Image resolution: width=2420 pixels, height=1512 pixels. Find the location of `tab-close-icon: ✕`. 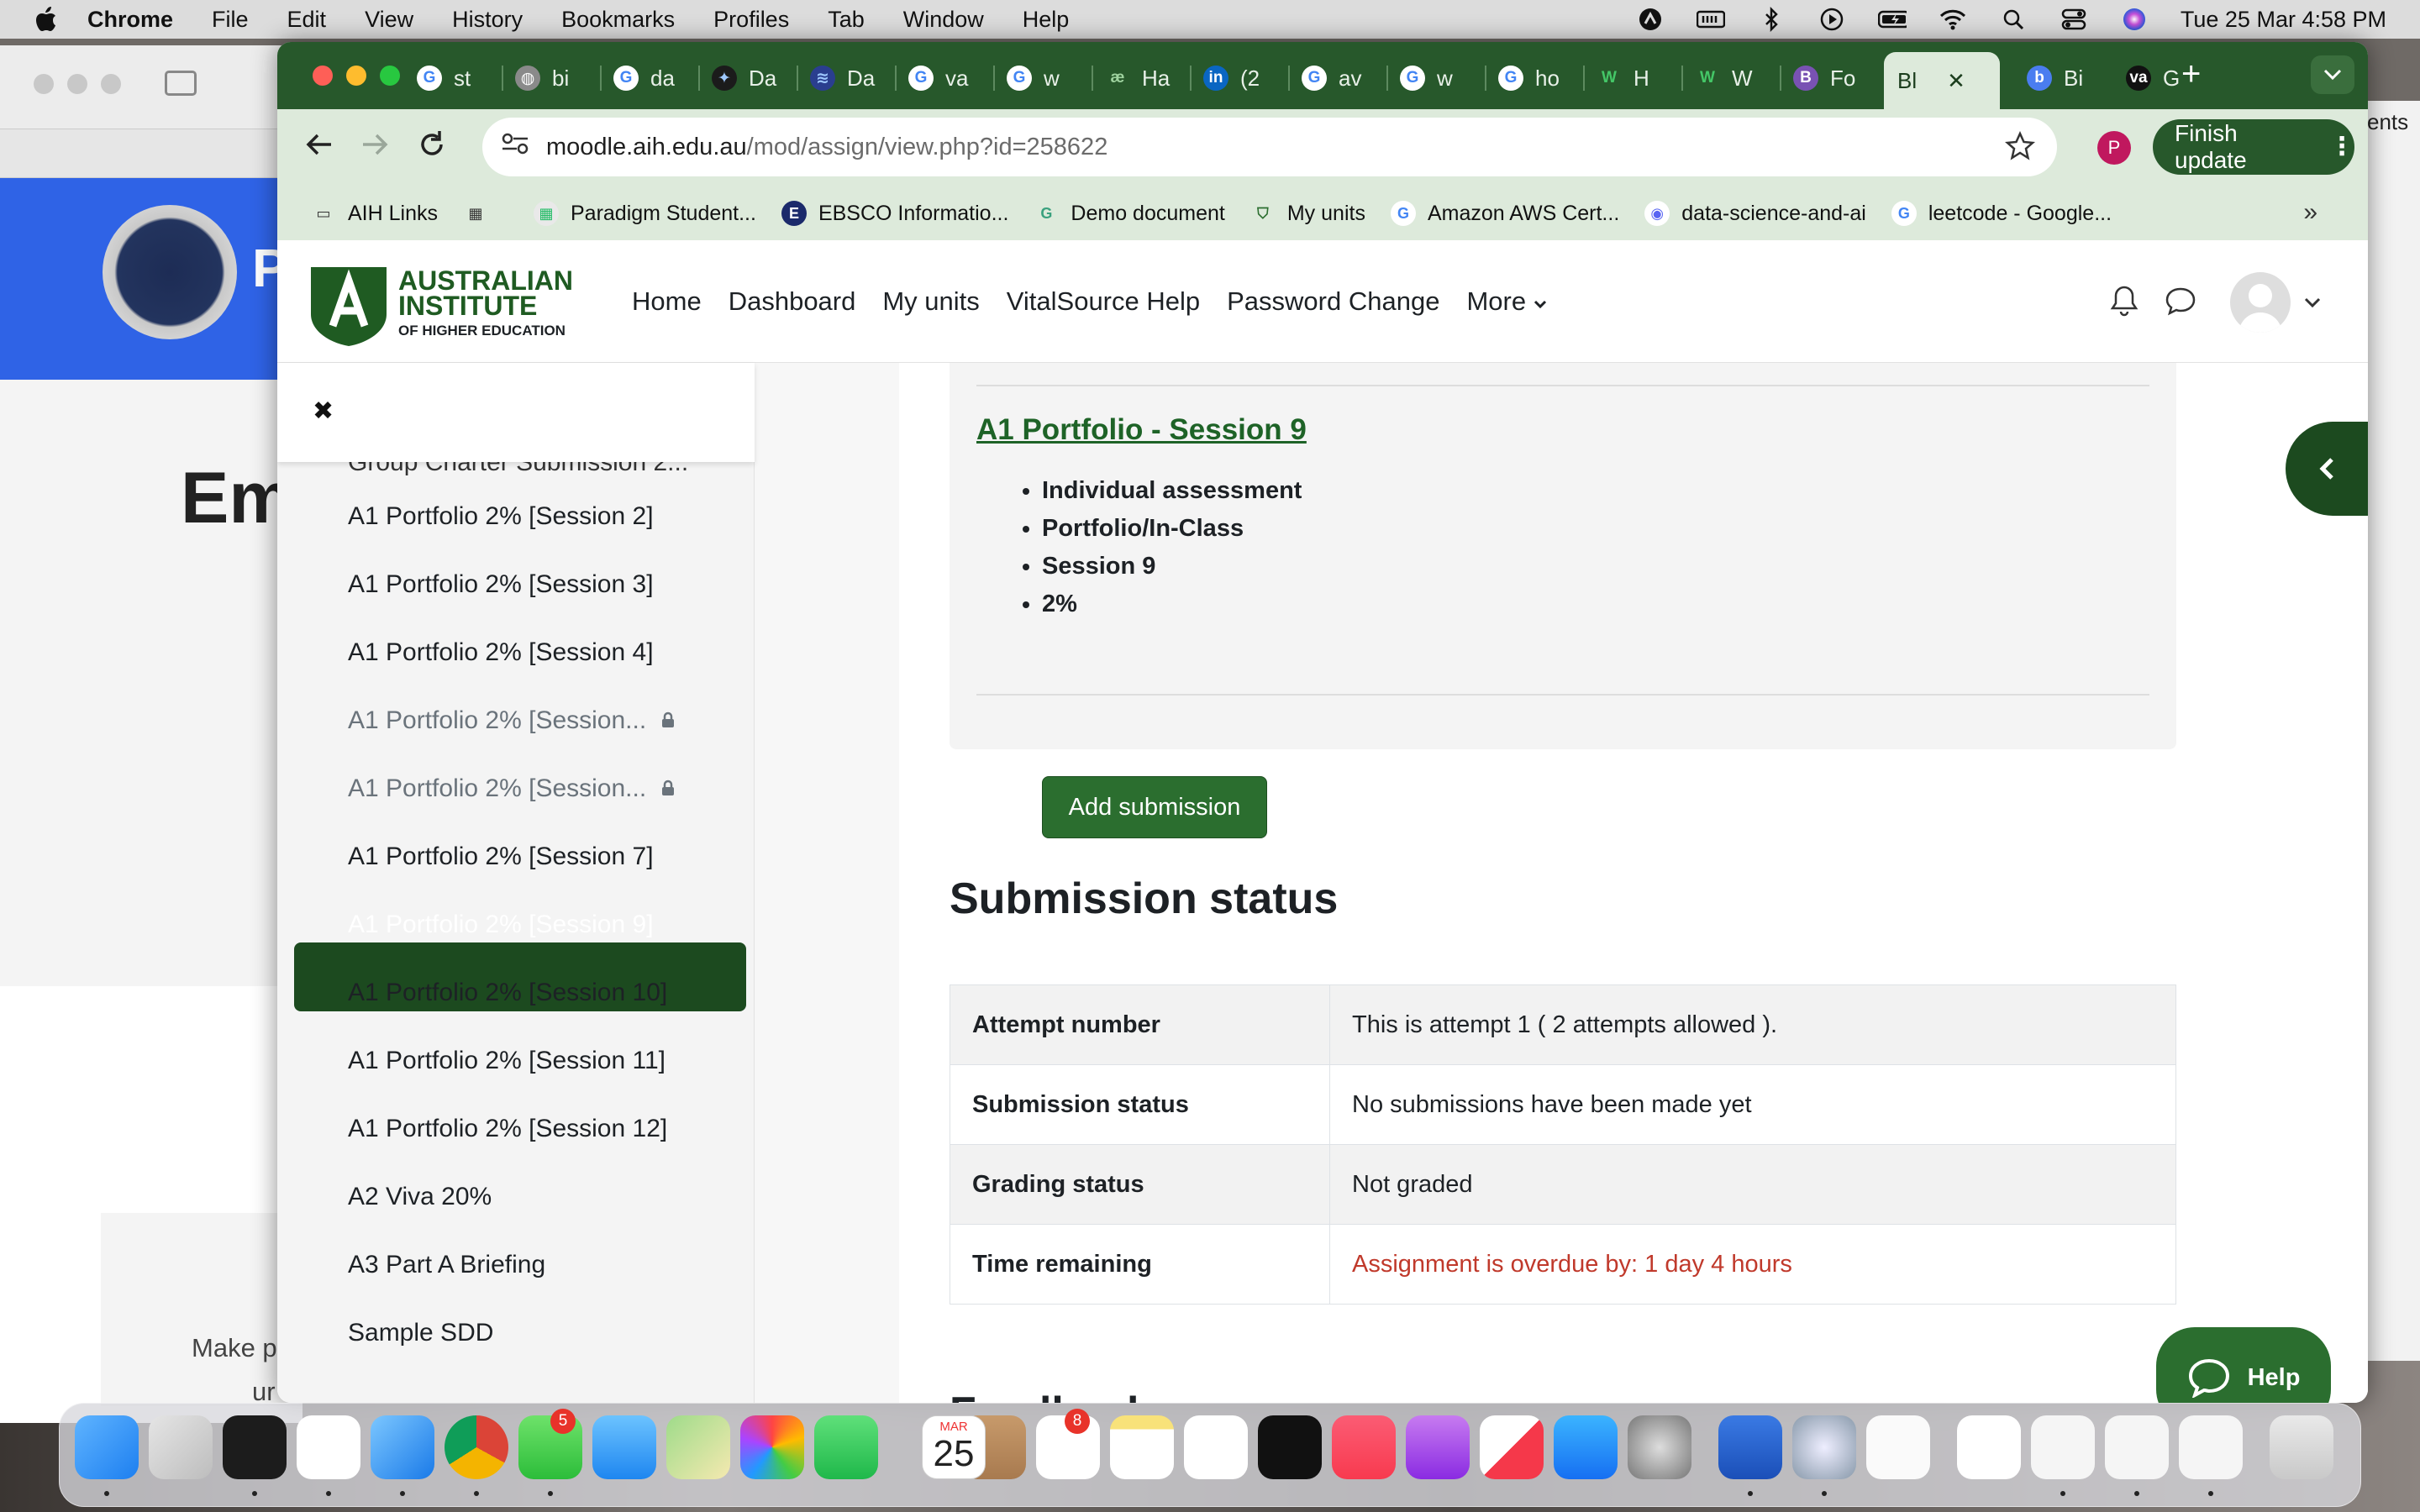

tab-close-icon: ✕ is located at coordinates (1956, 81).